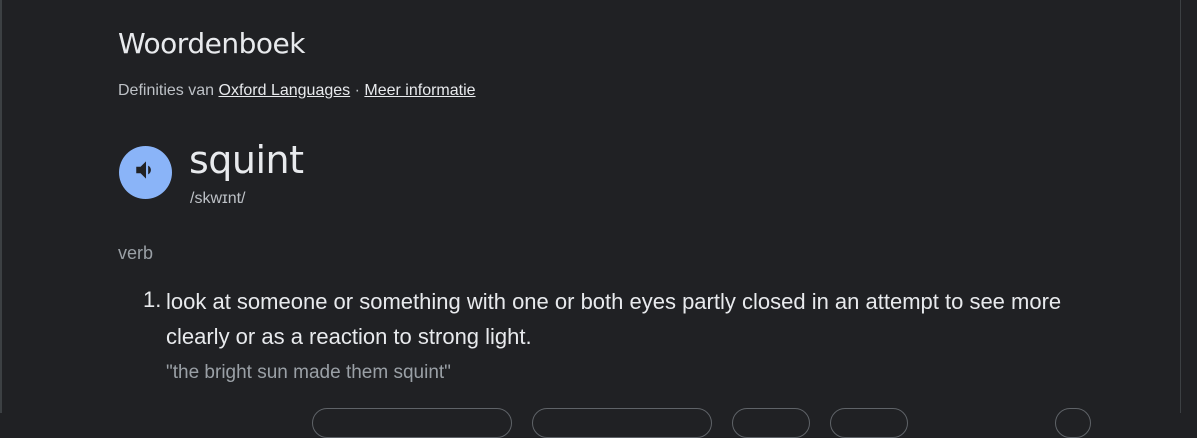 The height and width of the screenshot is (438, 1197). Describe the element at coordinates (1180, 206) in the screenshot. I see `panel-divider` at that location.